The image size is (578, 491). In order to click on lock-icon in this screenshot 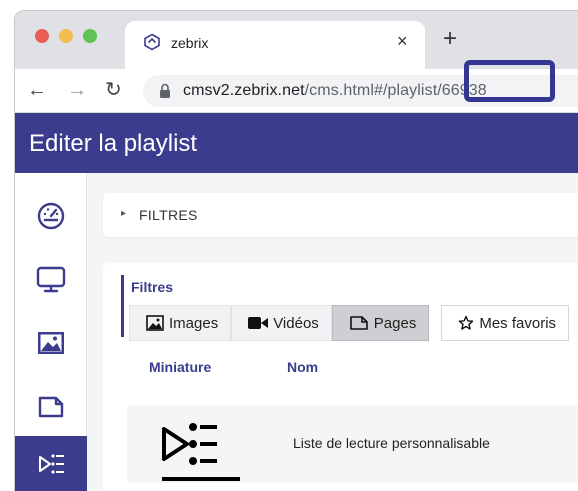, I will do `click(165, 90)`.